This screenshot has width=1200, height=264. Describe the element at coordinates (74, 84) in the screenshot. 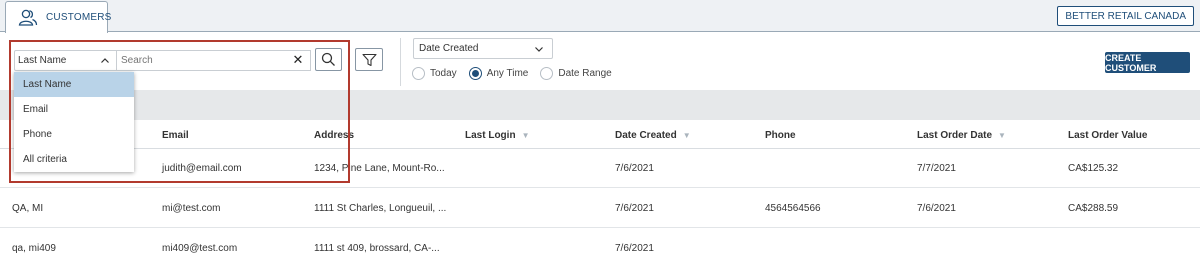

I see `option-last-name: Last Name` at that location.